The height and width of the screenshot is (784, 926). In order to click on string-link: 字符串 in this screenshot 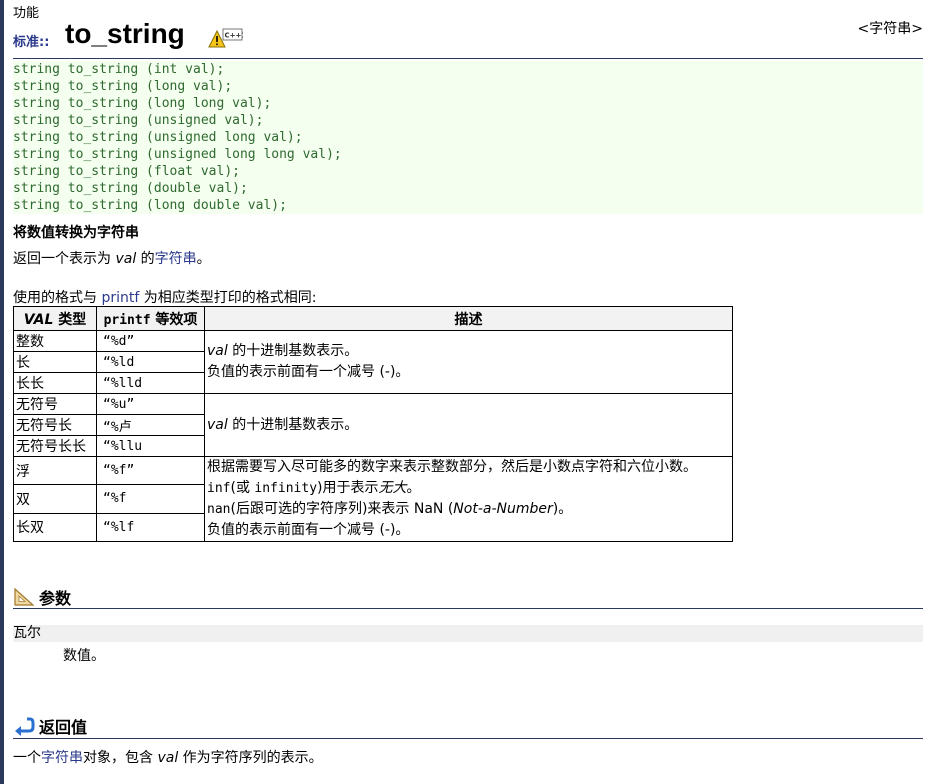, I will do `click(176, 259)`.